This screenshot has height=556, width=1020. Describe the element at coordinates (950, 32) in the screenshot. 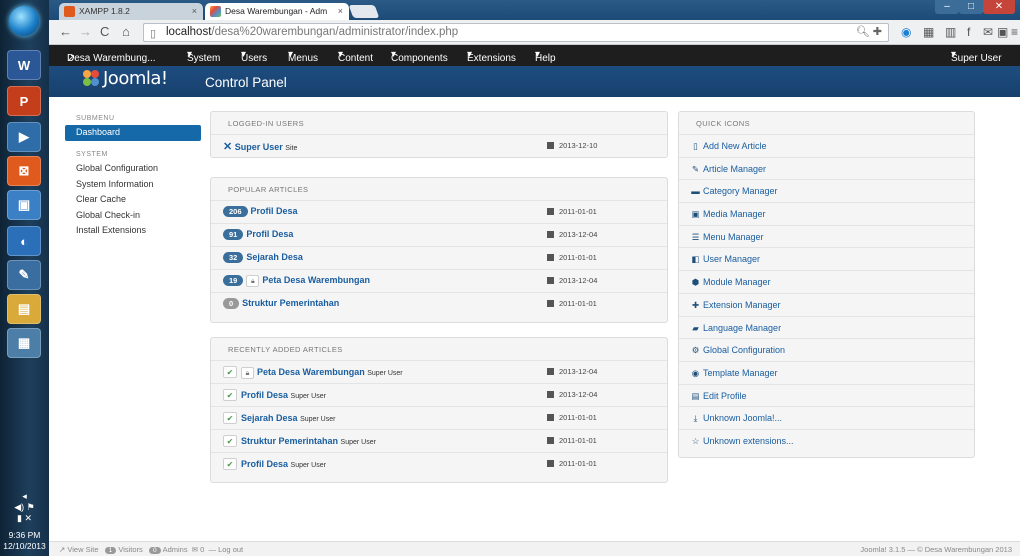

I see `extension-icon: ▥` at that location.